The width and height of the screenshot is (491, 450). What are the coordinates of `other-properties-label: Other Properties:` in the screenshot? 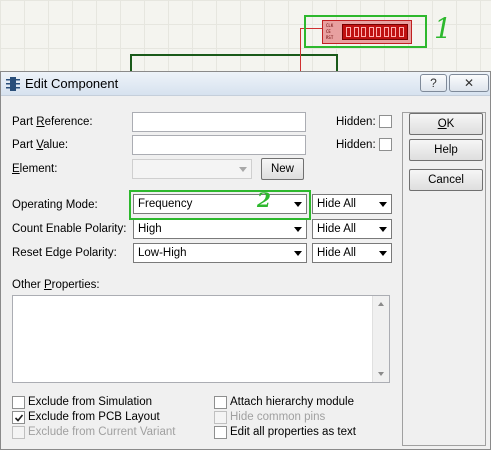 It's located at (56, 285).